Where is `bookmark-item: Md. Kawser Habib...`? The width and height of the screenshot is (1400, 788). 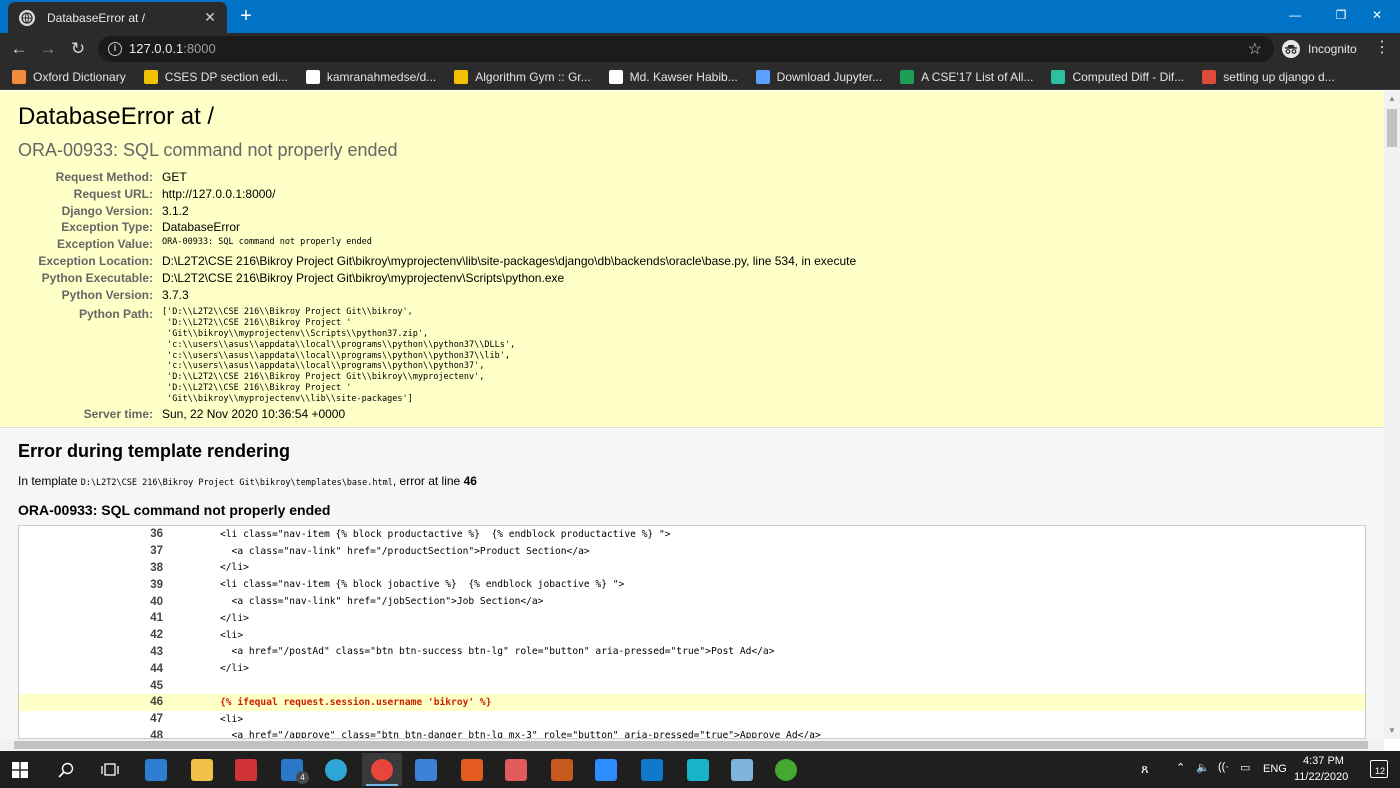 bookmark-item: Md. Kawser Habib... is located at coordinates (673, 77).